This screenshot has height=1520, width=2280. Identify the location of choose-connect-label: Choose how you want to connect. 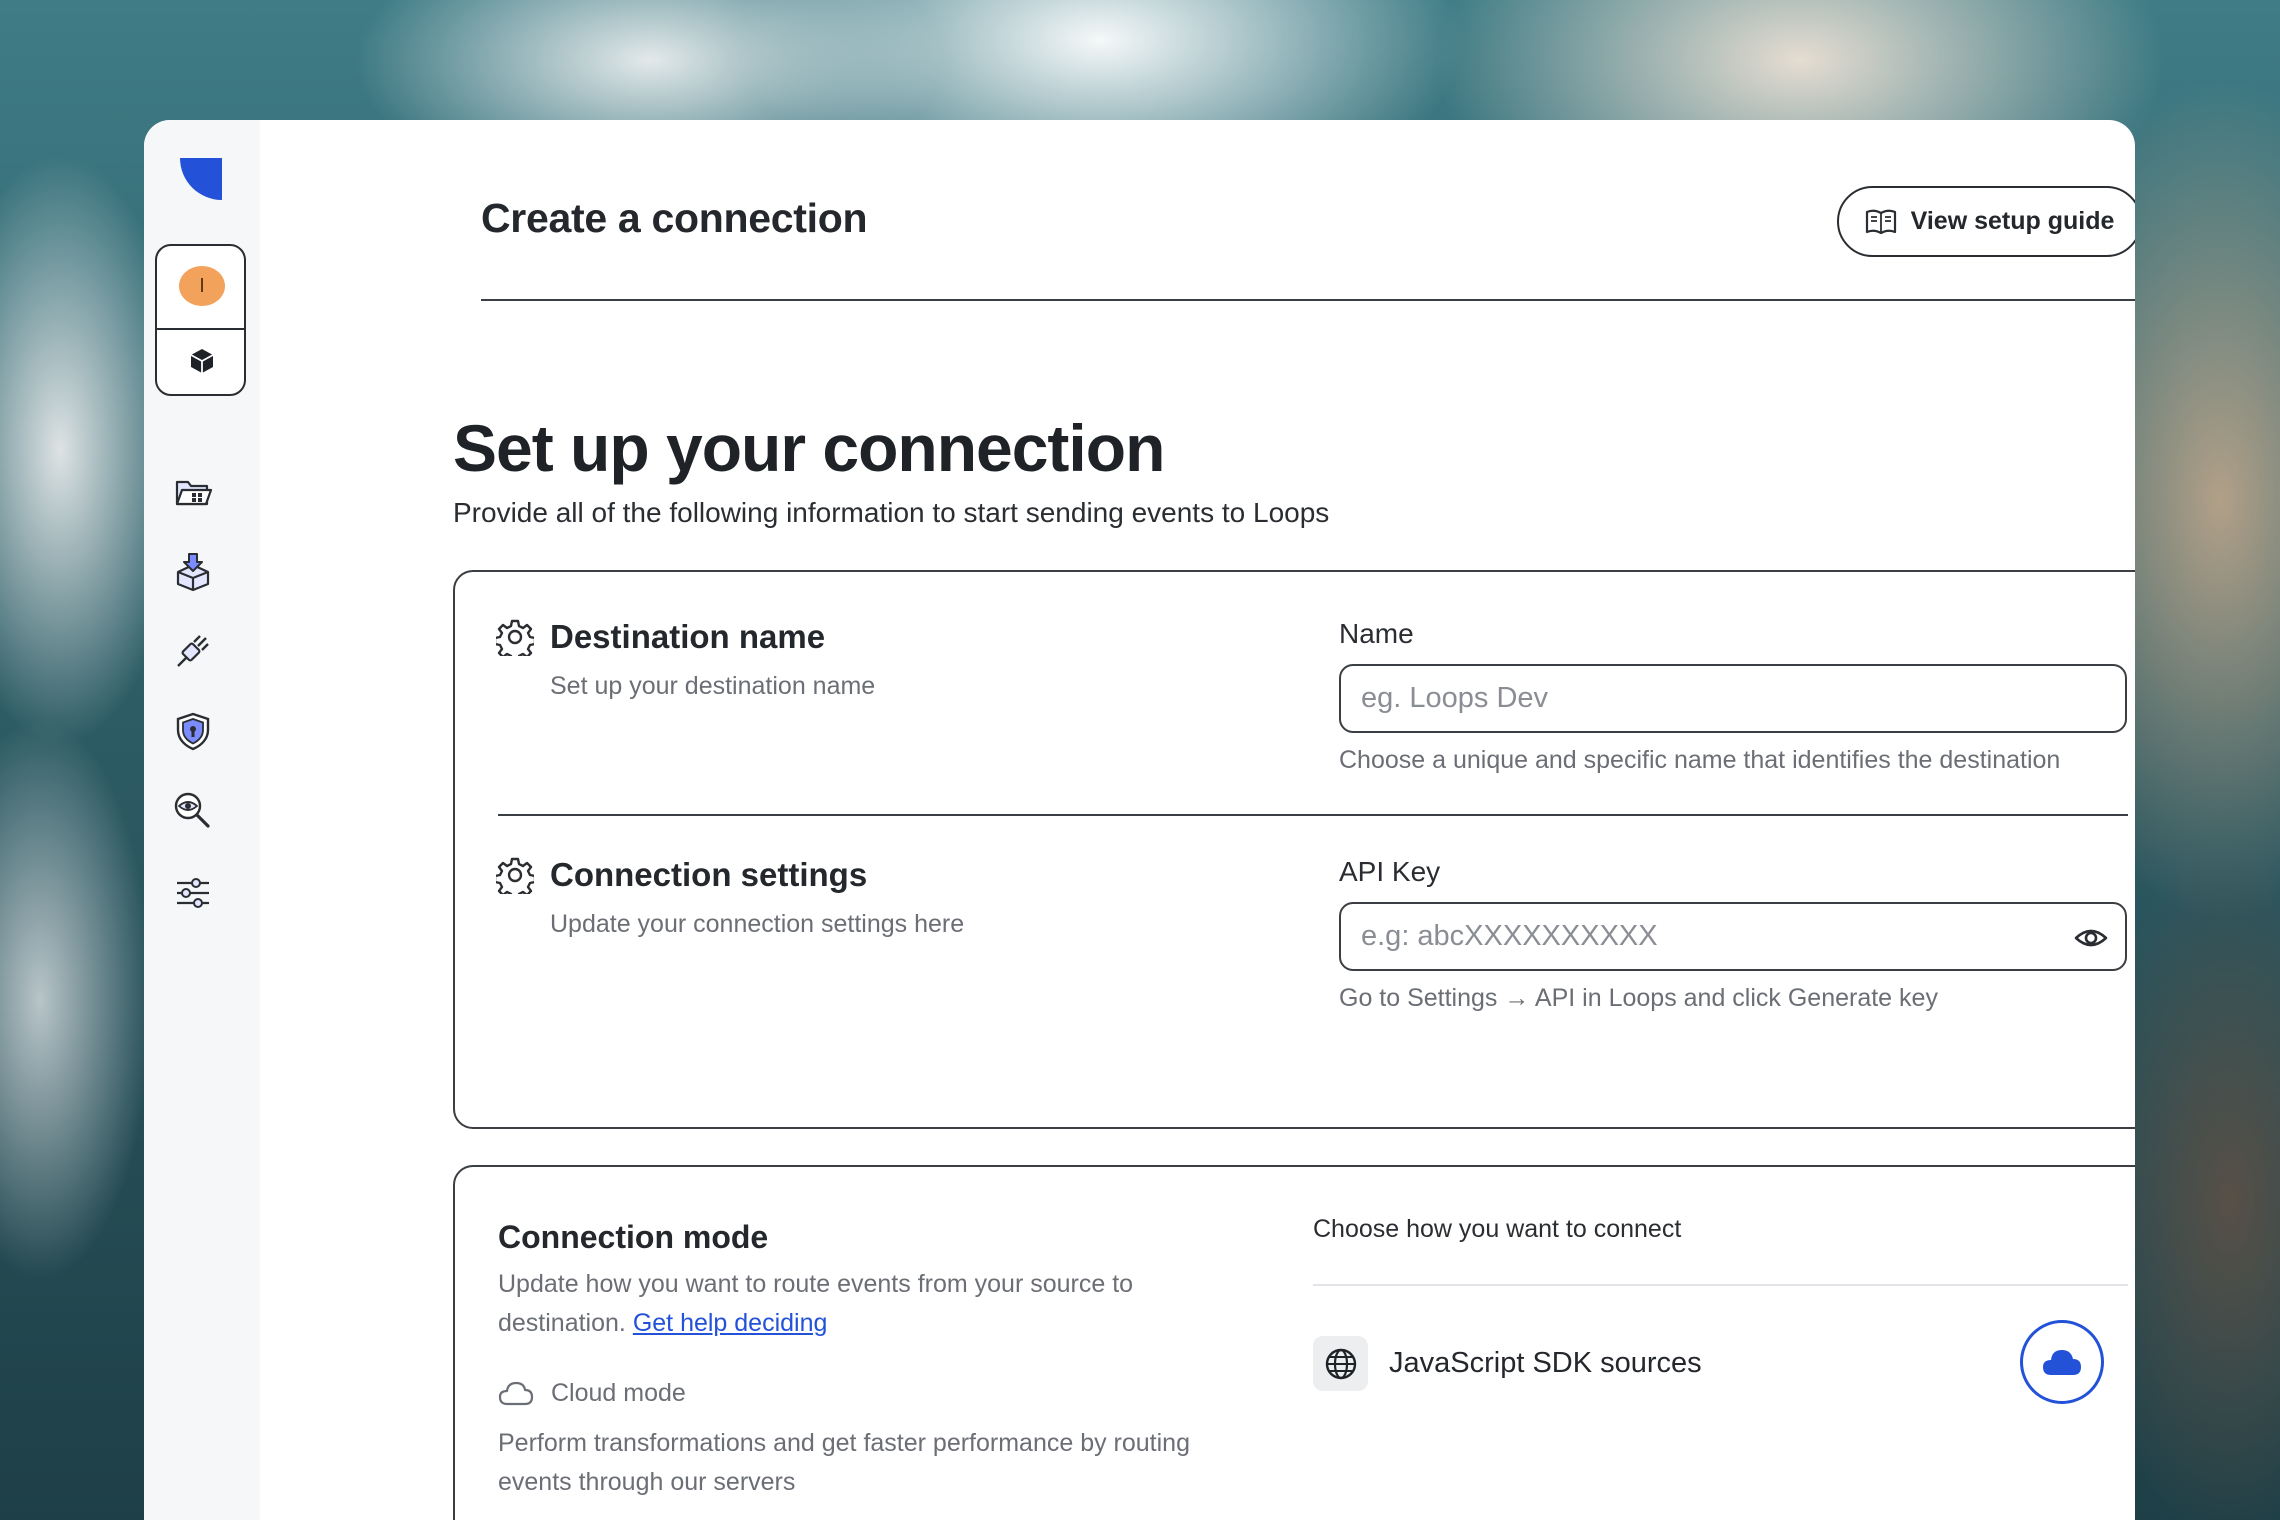
(1497, 1229).